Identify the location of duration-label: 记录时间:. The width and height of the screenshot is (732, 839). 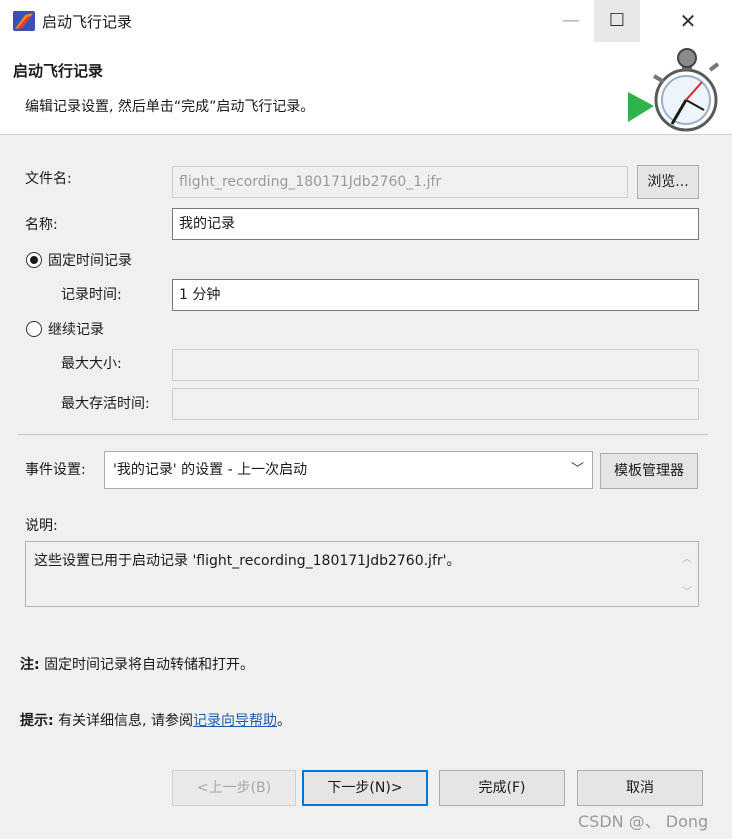
(91, 295).